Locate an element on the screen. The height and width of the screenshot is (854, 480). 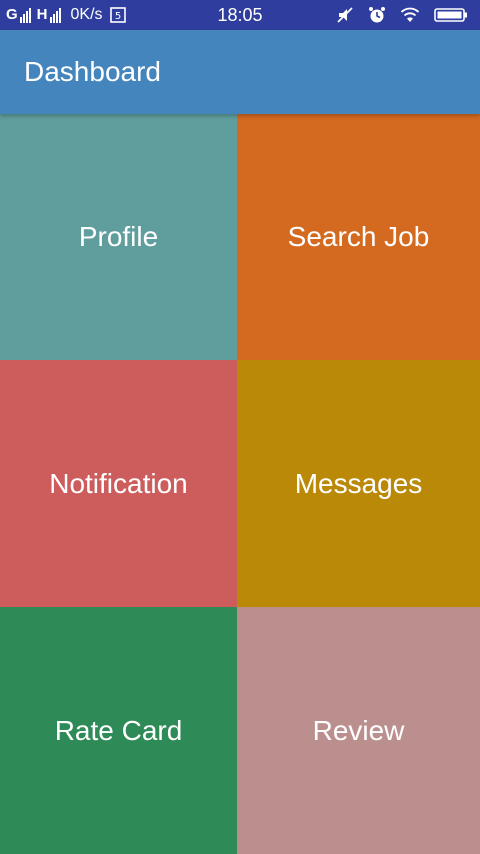
rate-card-tile: Rate Card is located at coordinates (118, 730).